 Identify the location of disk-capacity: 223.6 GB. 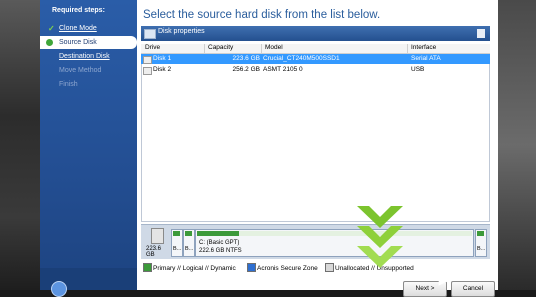
(154, 252).